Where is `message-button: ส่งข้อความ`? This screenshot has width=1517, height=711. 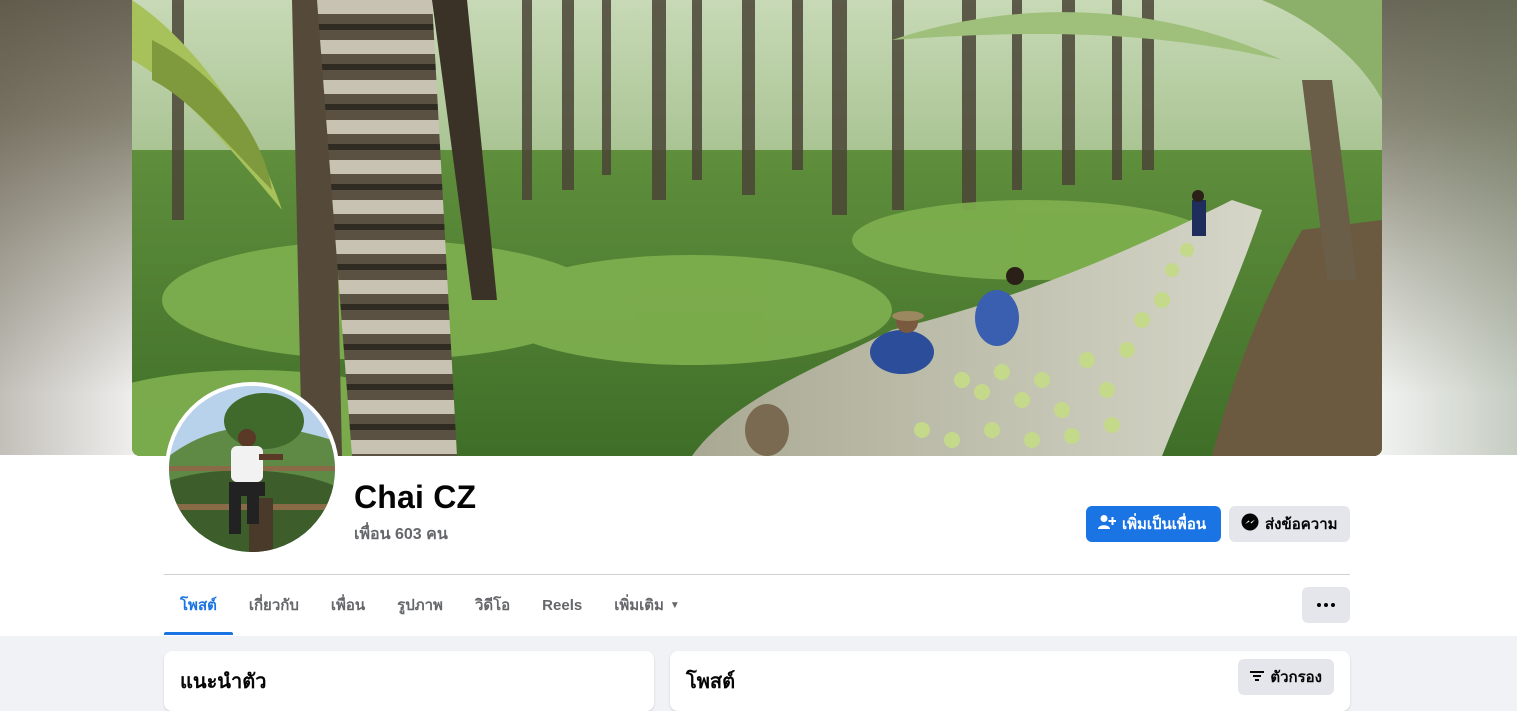 message-button: ส่งข้อความ is located at coordinates (1289, 524).